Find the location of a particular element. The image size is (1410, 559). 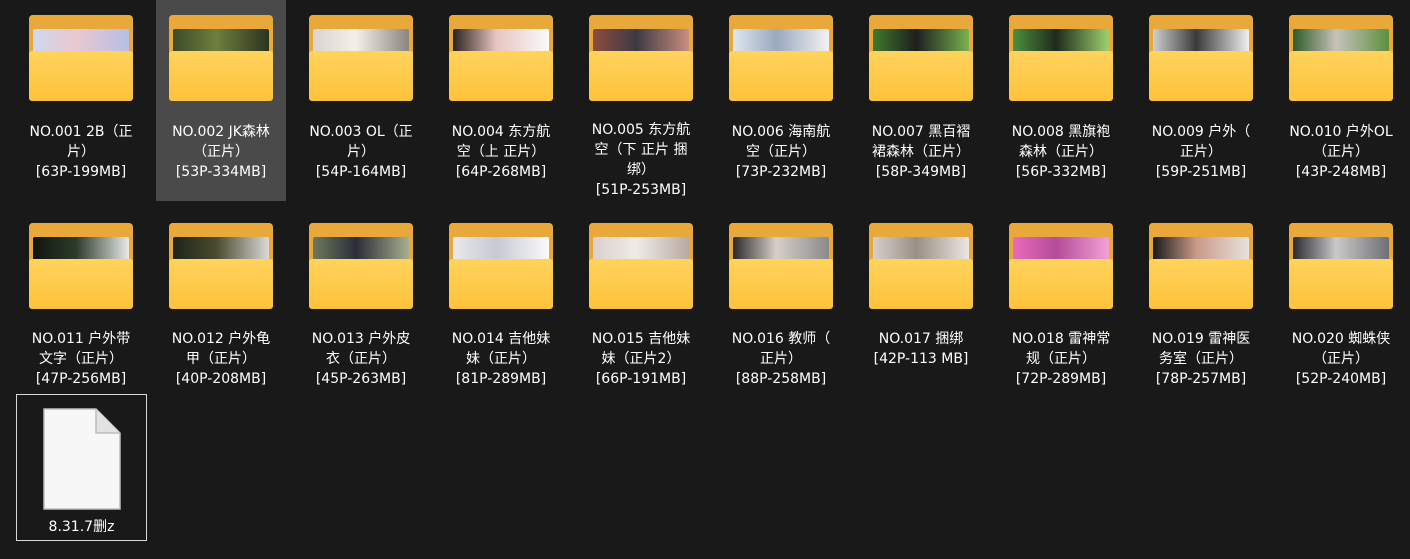

folder-label-line: 规（正片） is located at coordinates (1061, 359).